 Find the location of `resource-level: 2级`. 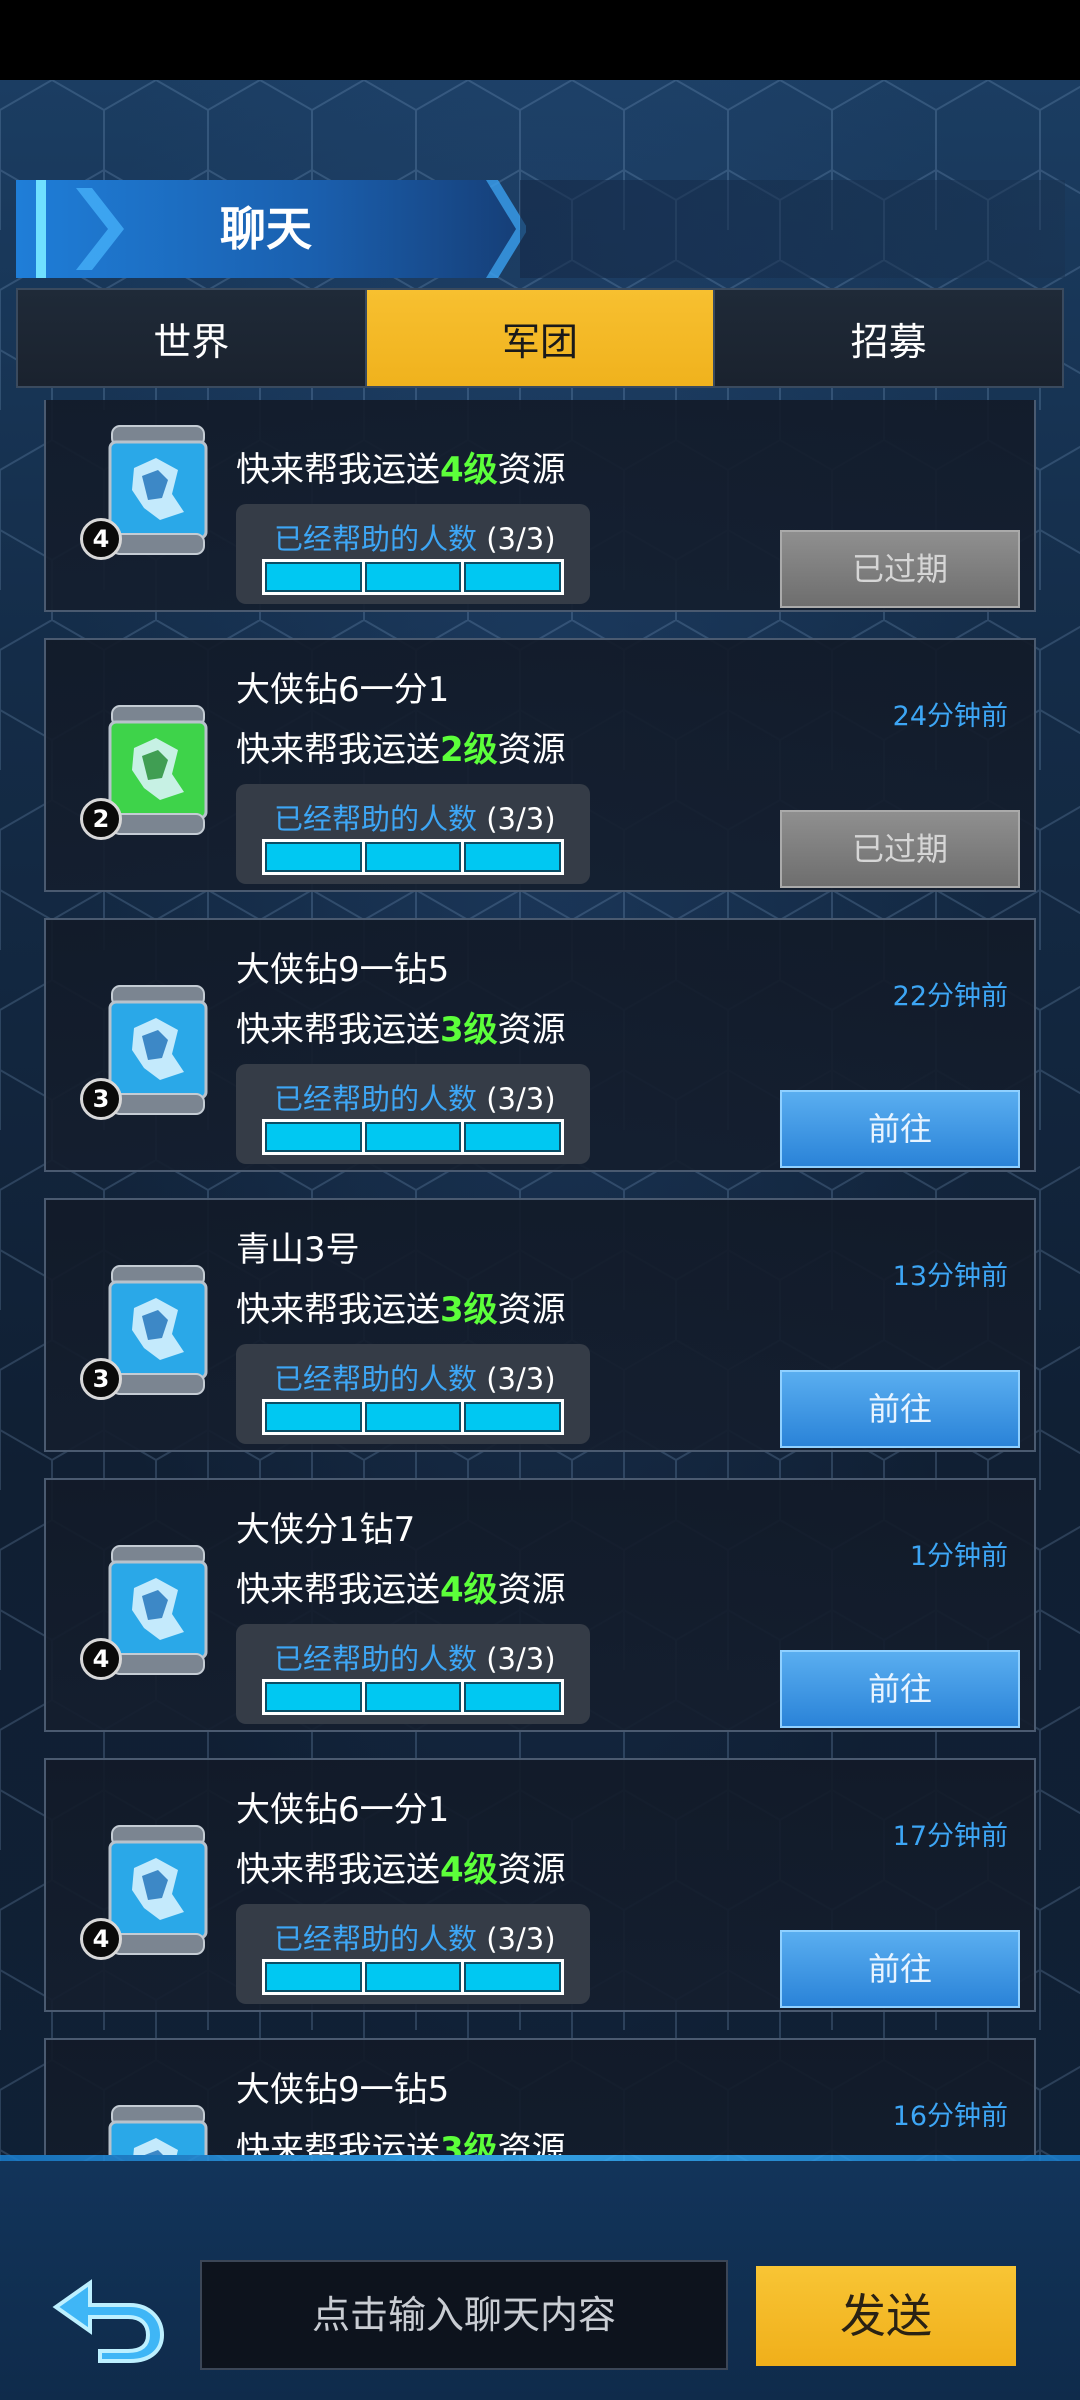

resource-level: 2级 is located at coordinates (469, 750).